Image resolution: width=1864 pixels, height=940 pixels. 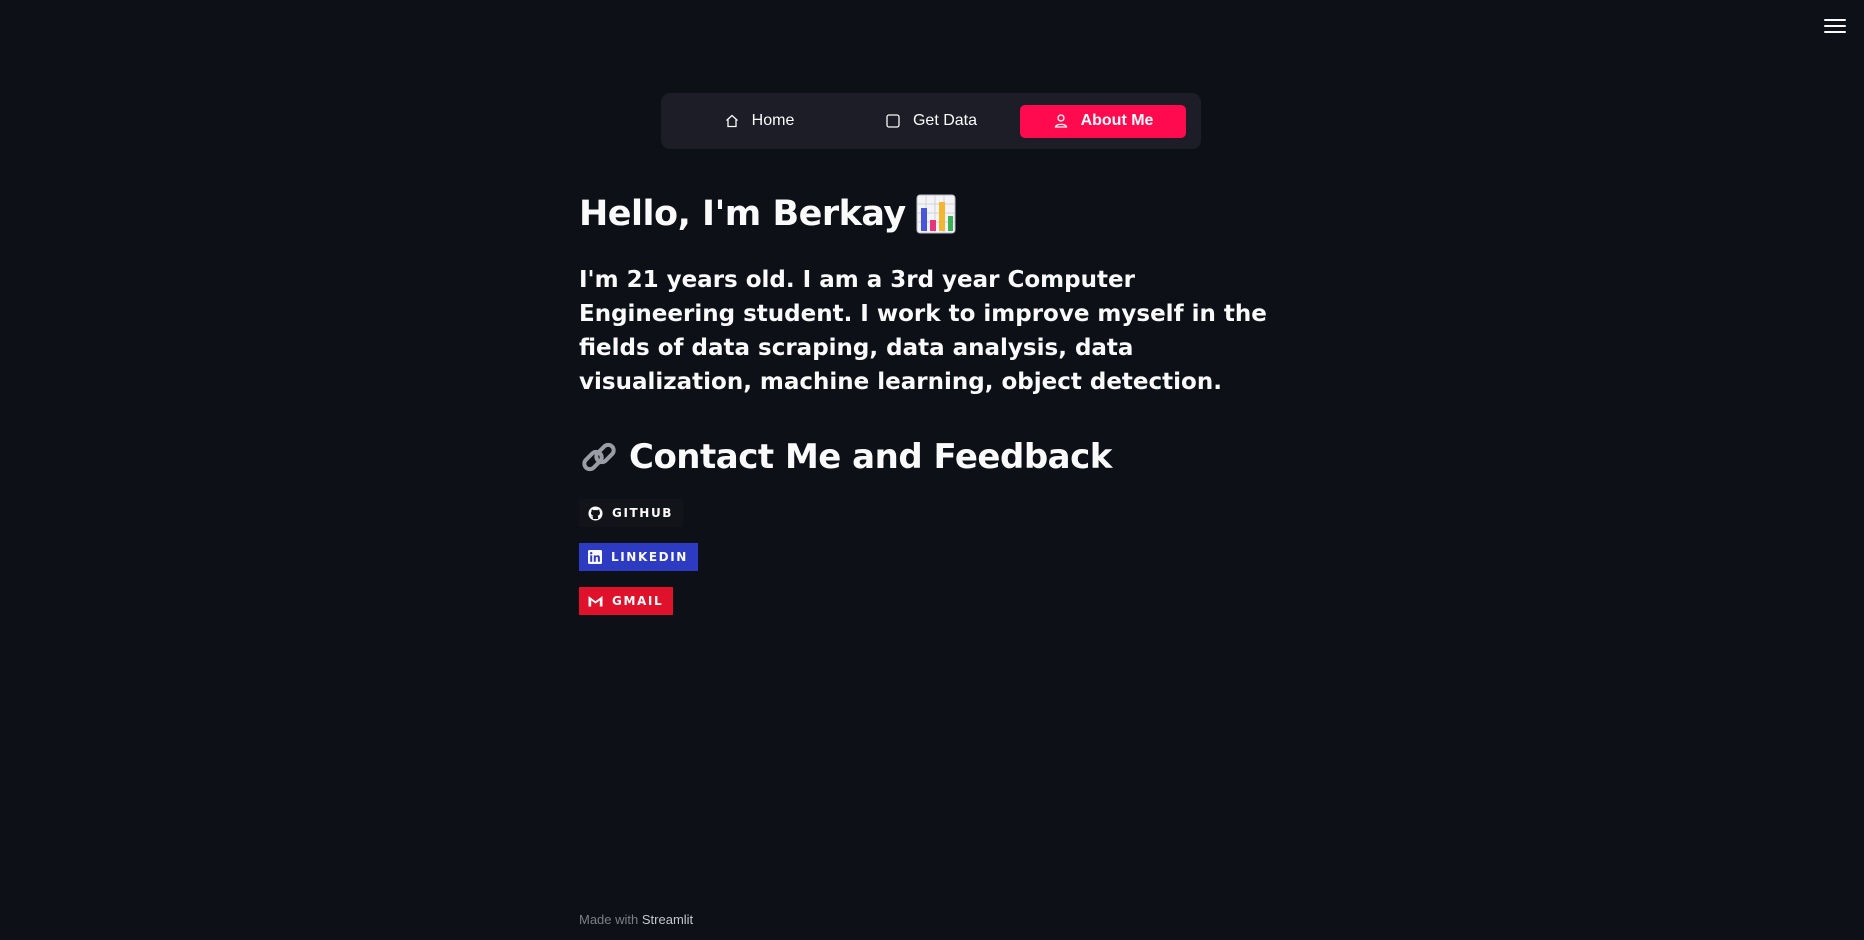 I want to click on nav-item-home: Home, so click(x=759, y=121).